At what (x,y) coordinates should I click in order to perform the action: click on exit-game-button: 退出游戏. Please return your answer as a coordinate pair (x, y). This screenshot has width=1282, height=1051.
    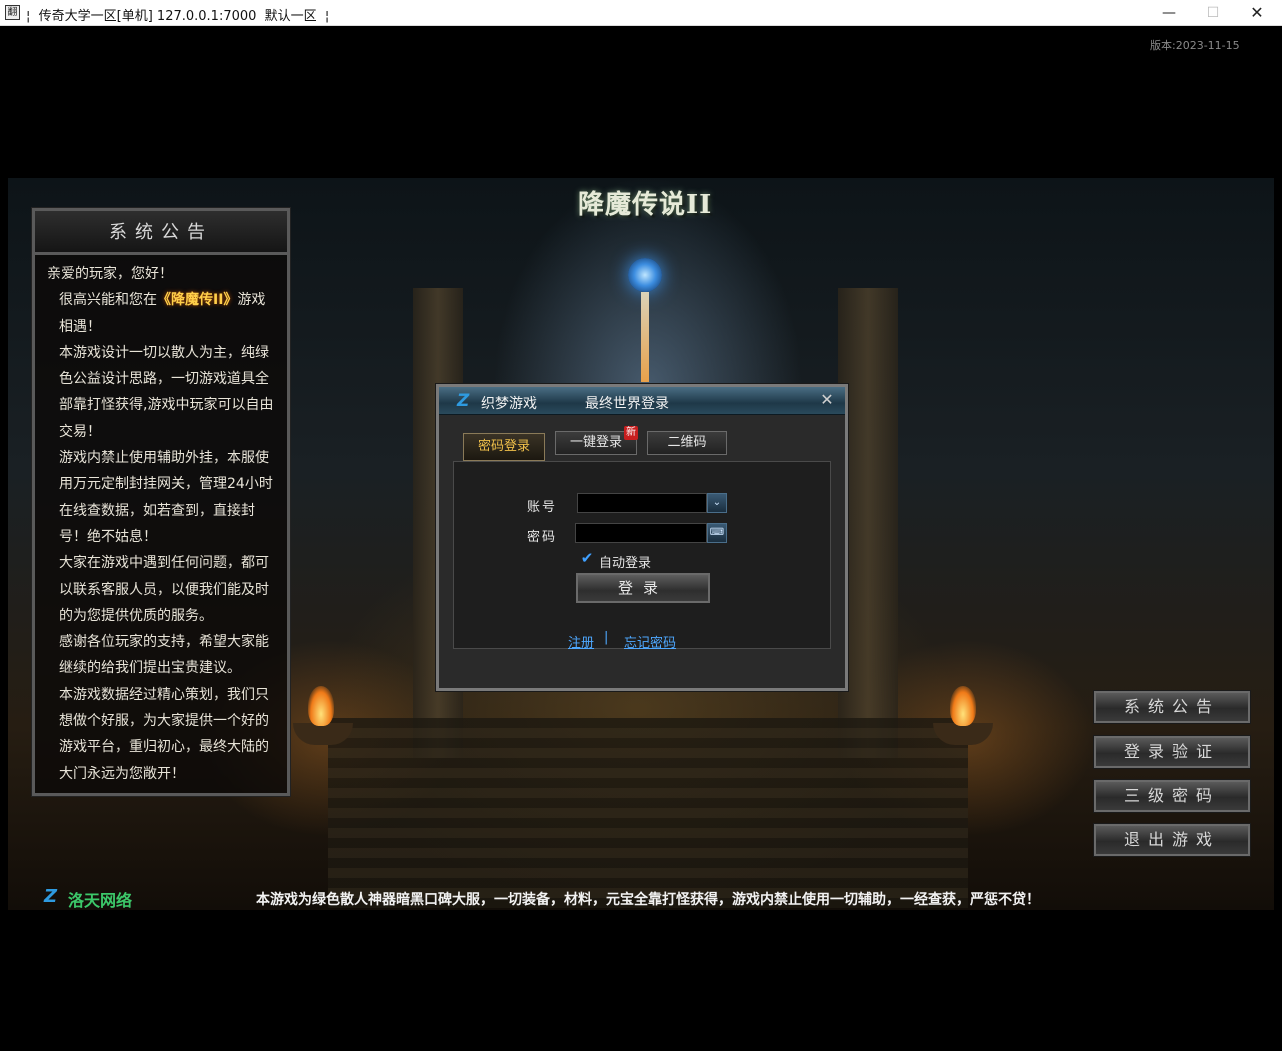
    Looking at the image, I should click on (1172, 840).